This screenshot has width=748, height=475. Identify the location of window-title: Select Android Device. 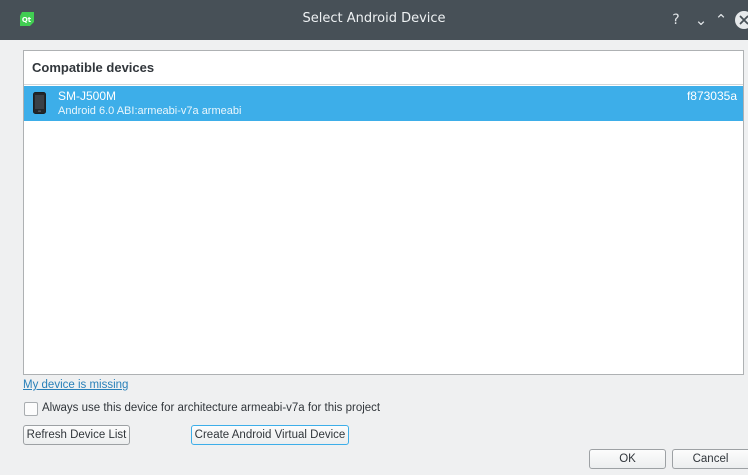
(374, 18).